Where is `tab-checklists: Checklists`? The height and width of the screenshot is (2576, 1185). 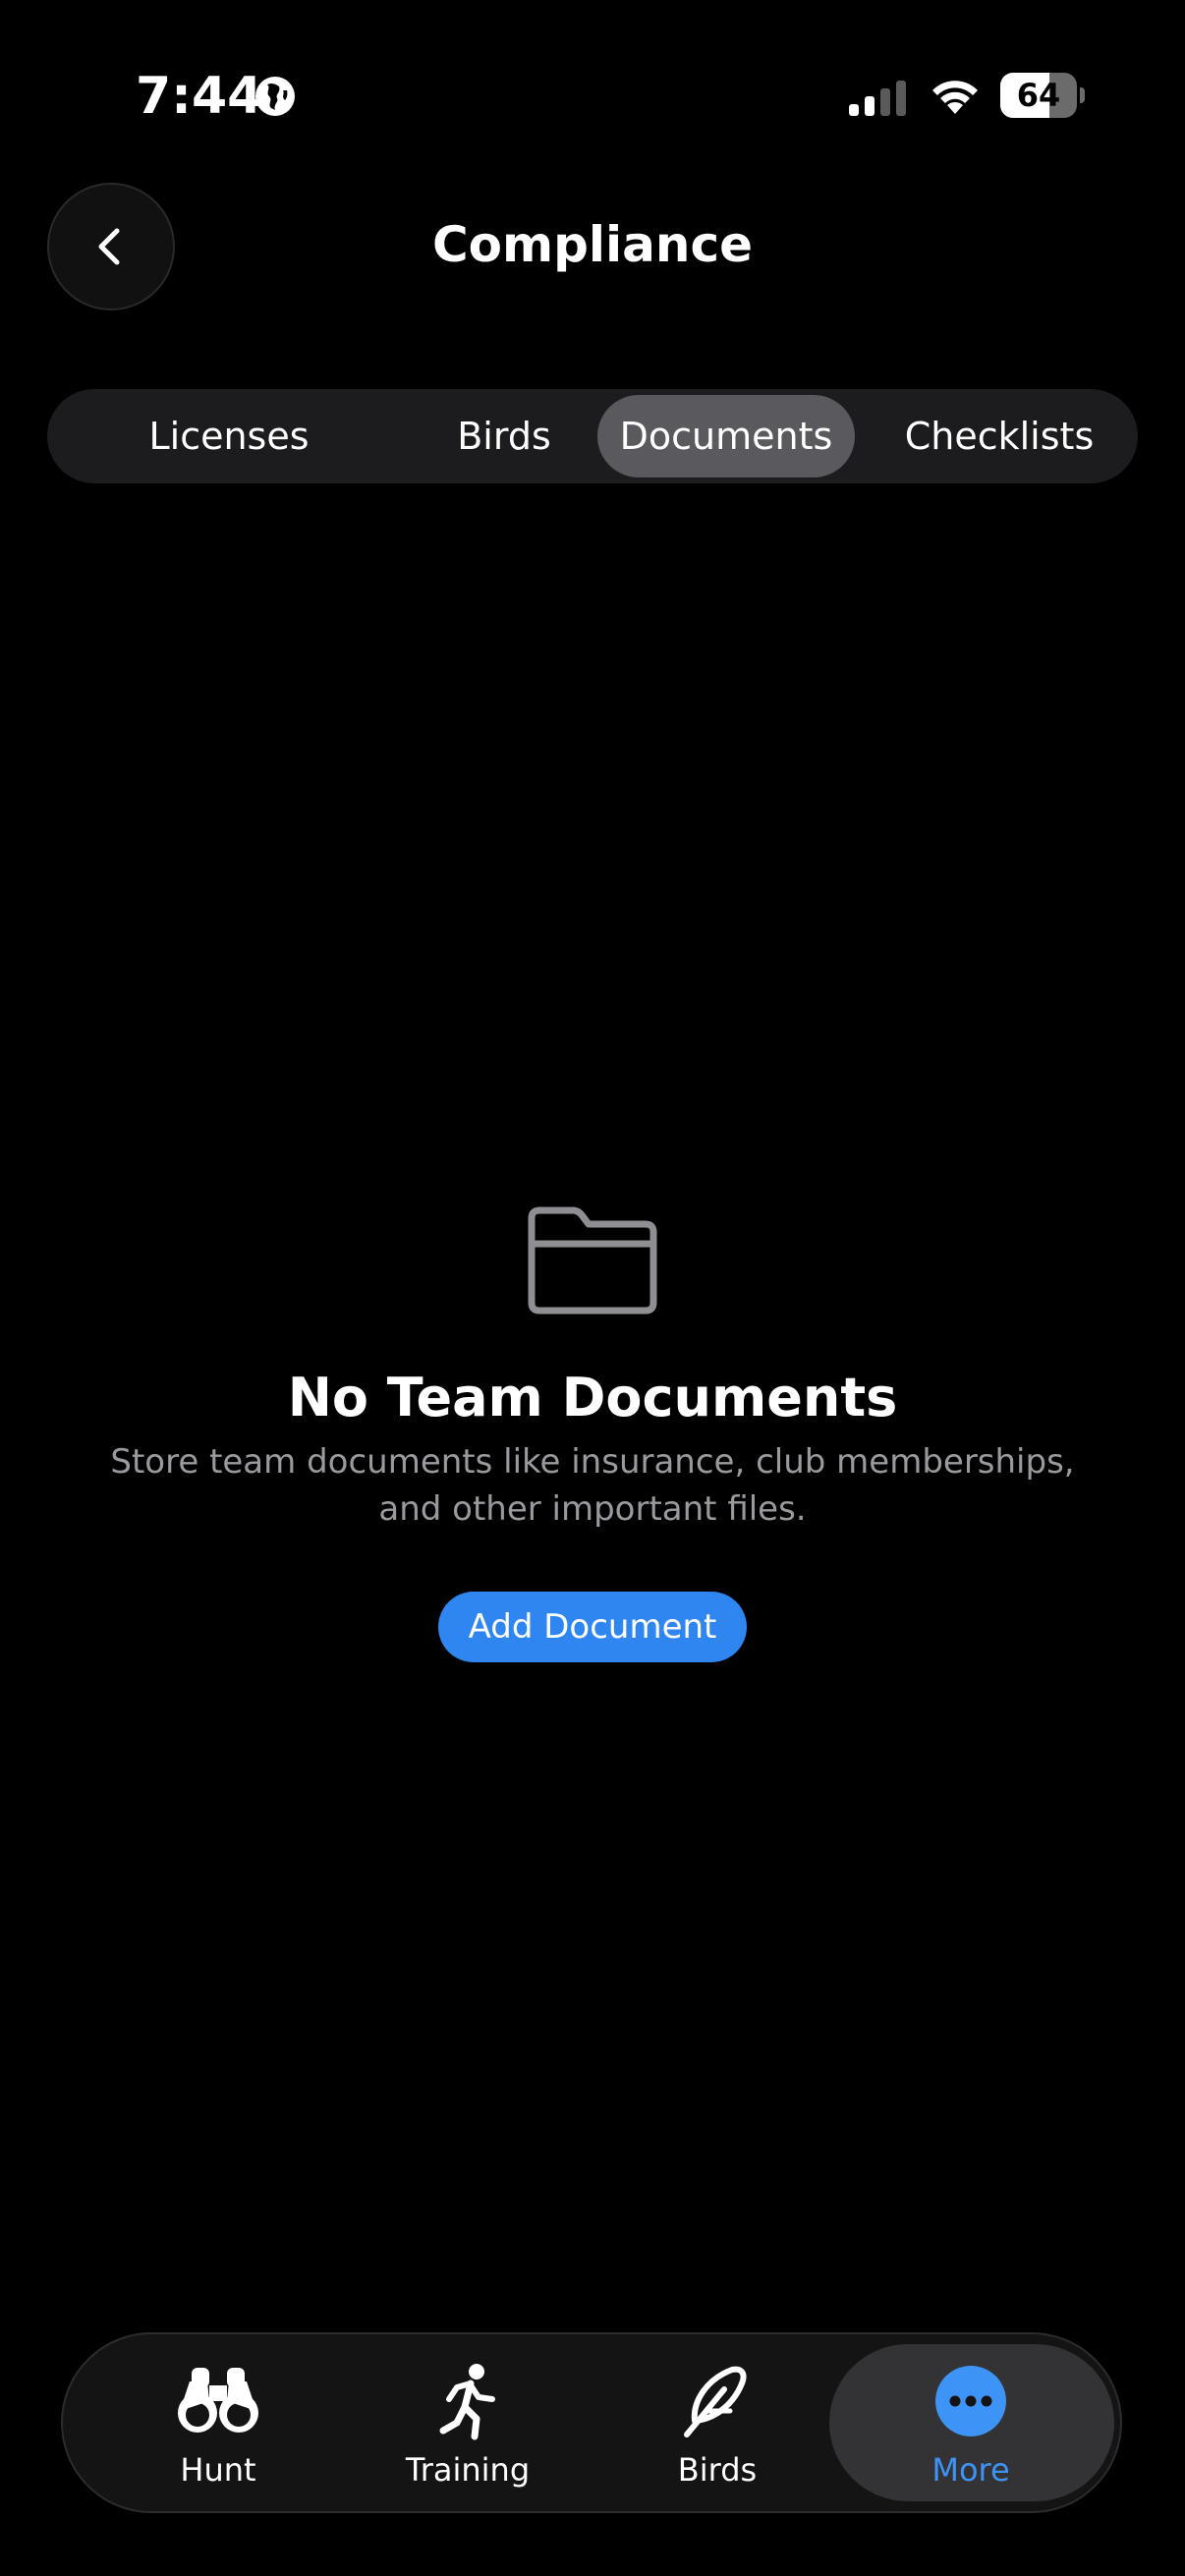
tab-checklists: Checklists is located at coordinates (1000, 436).